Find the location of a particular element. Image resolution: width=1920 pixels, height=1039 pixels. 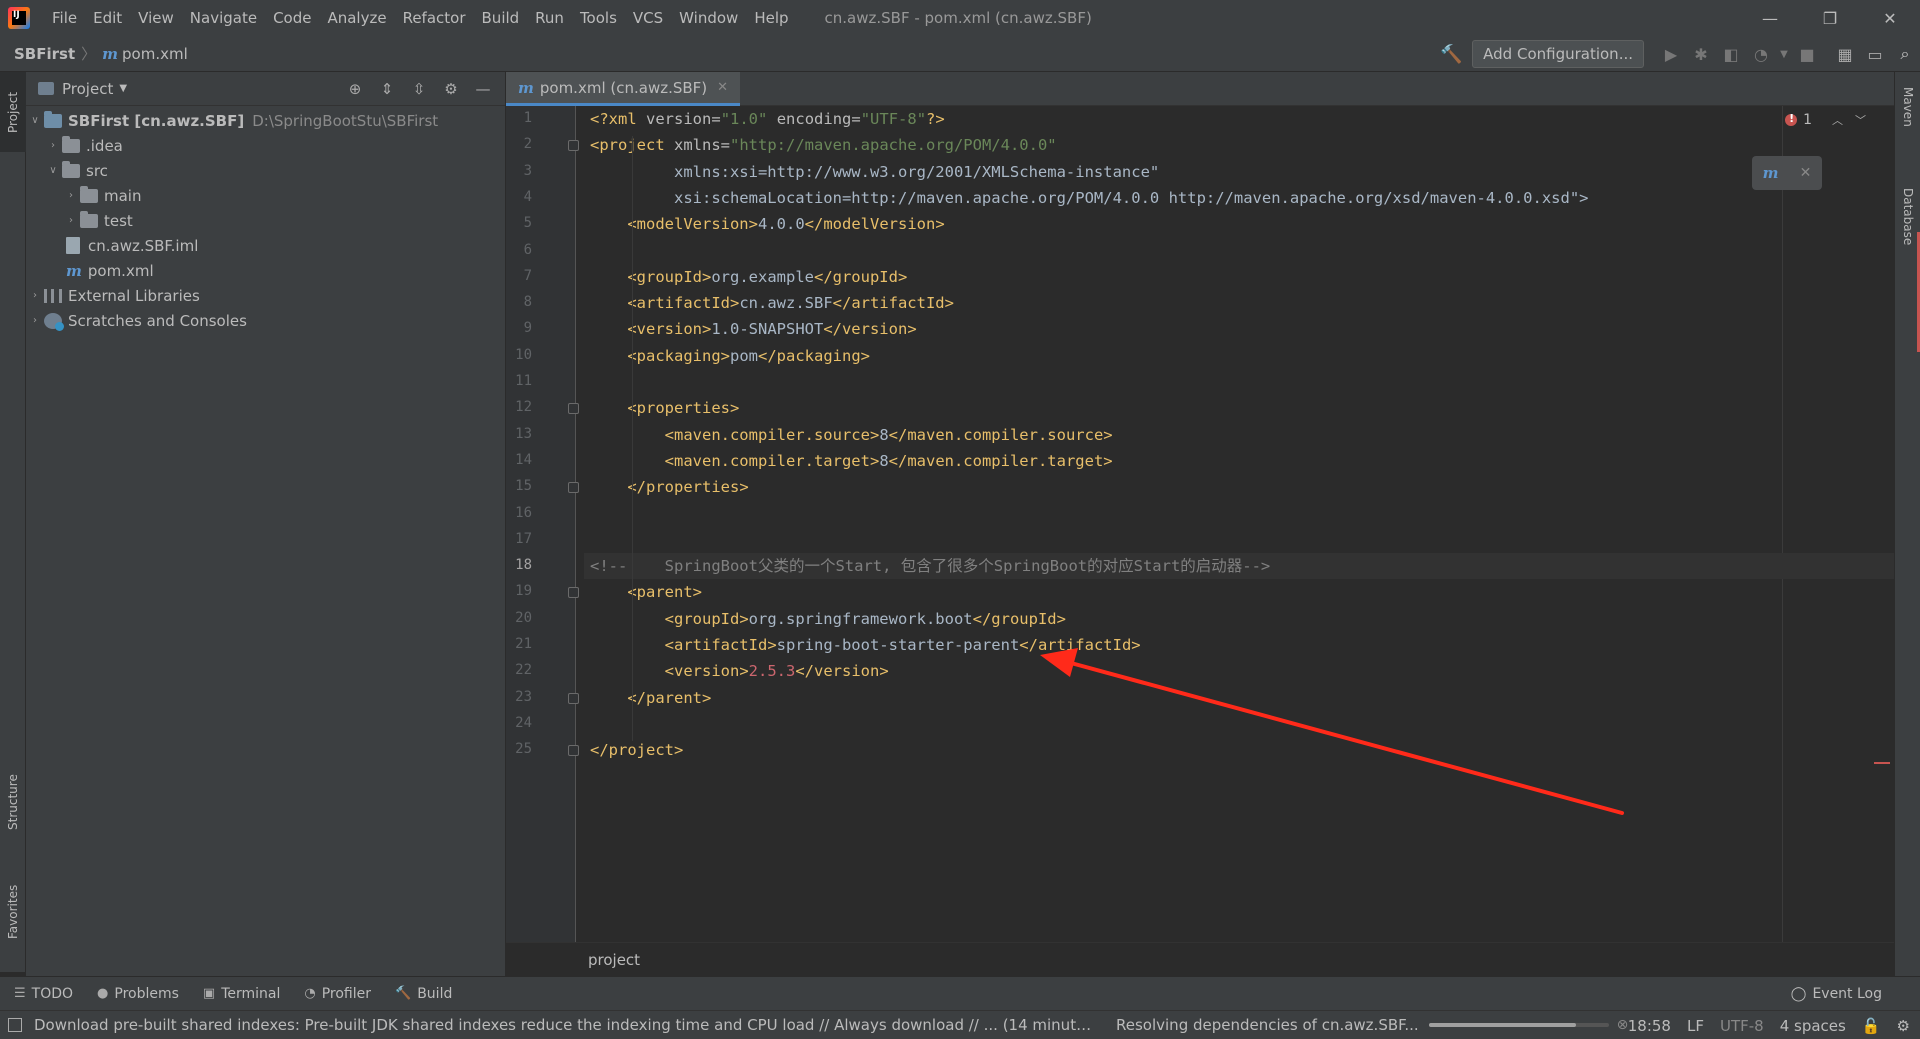

debug-icon: ✱ is located at coordinates (1701, 54).